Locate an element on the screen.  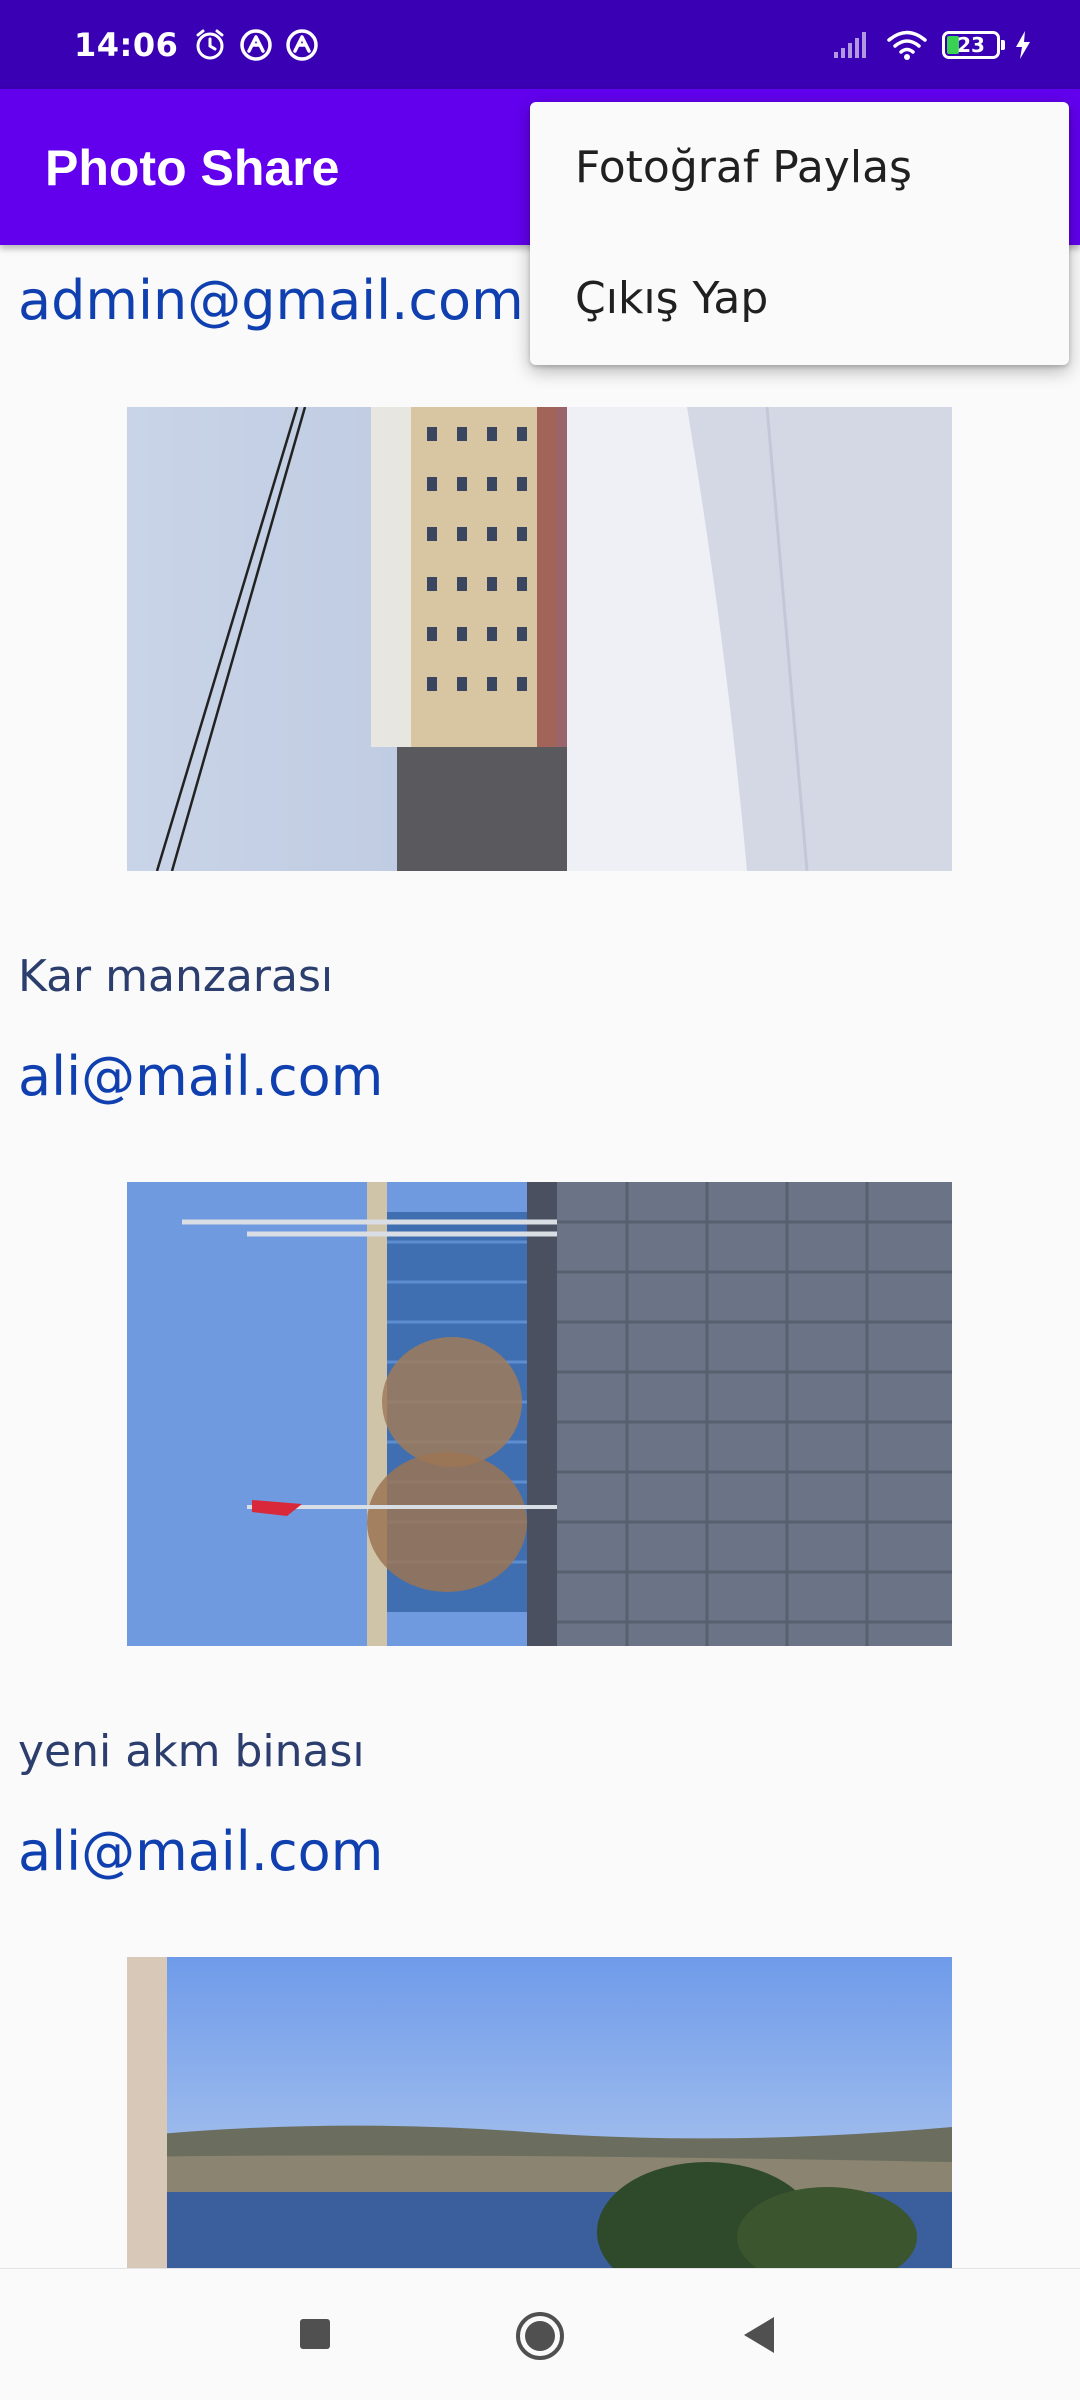
overflow-menu: Fotoğraf Paylaş Çıkış Yap is located at coordinates (799, 233).